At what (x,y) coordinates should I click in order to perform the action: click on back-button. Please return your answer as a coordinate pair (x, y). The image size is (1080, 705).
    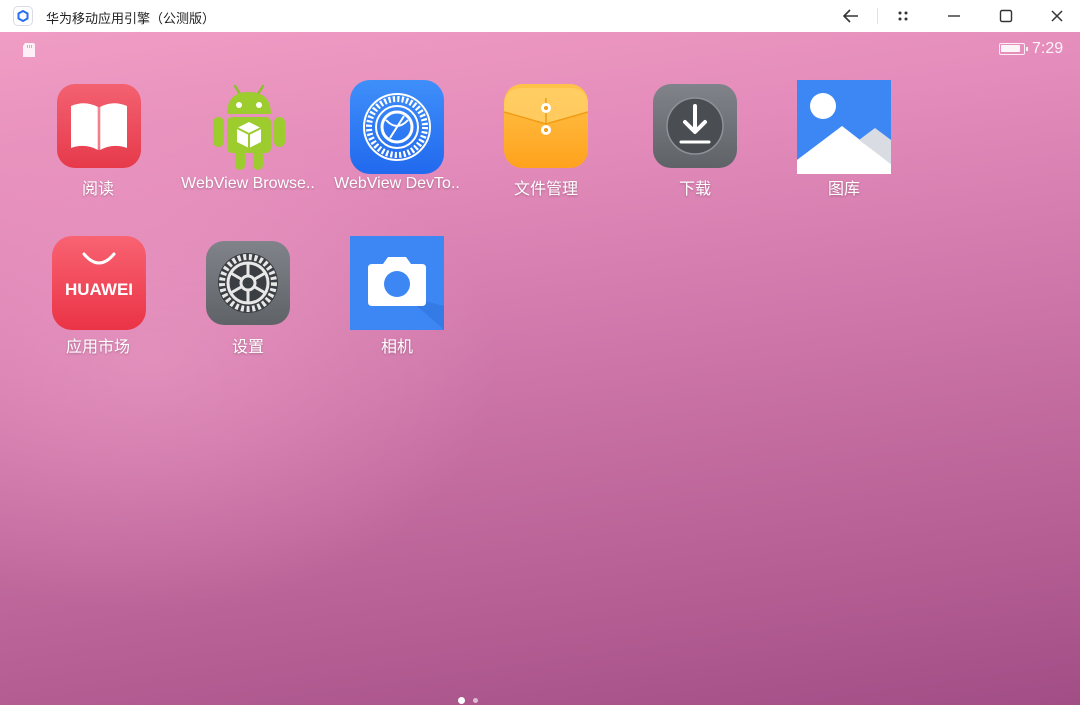
    Looking at the image, I should click on (851, 16).